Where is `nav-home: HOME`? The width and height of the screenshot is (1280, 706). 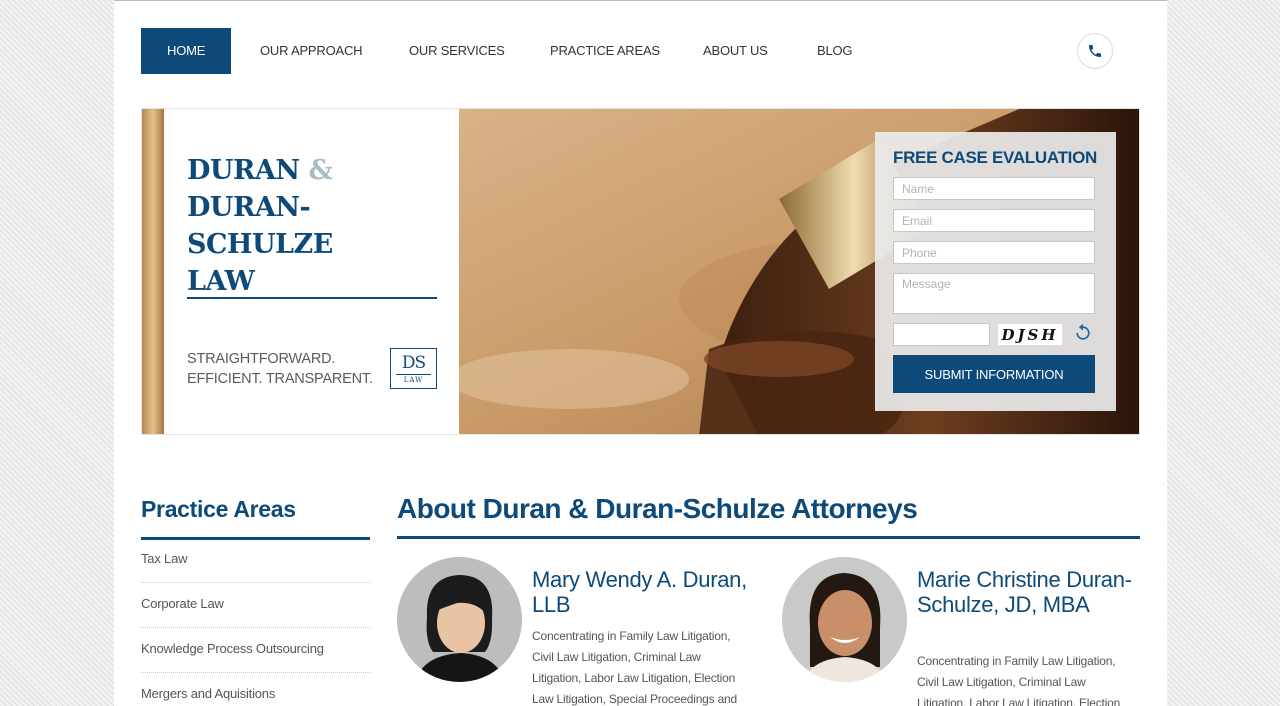 nav-home: HOME is located at coordinates (186, 51).